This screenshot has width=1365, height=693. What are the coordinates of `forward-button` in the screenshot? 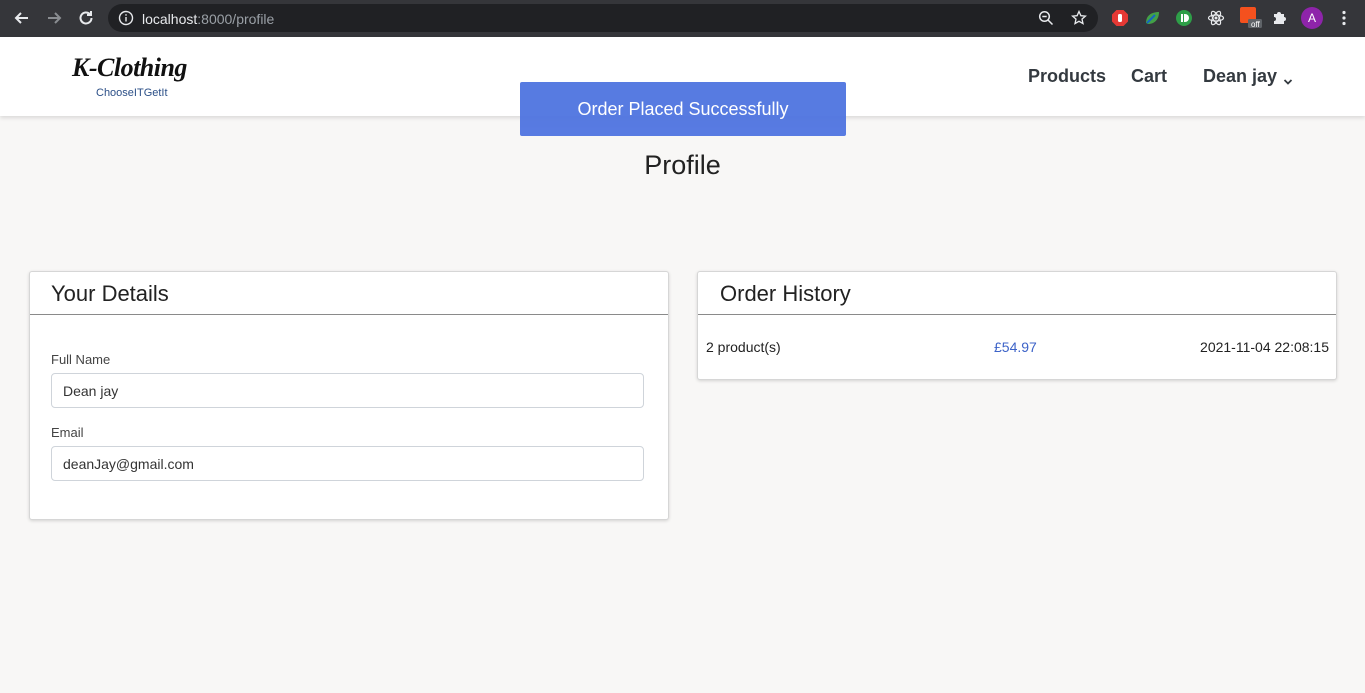 It's located at (54, 18).